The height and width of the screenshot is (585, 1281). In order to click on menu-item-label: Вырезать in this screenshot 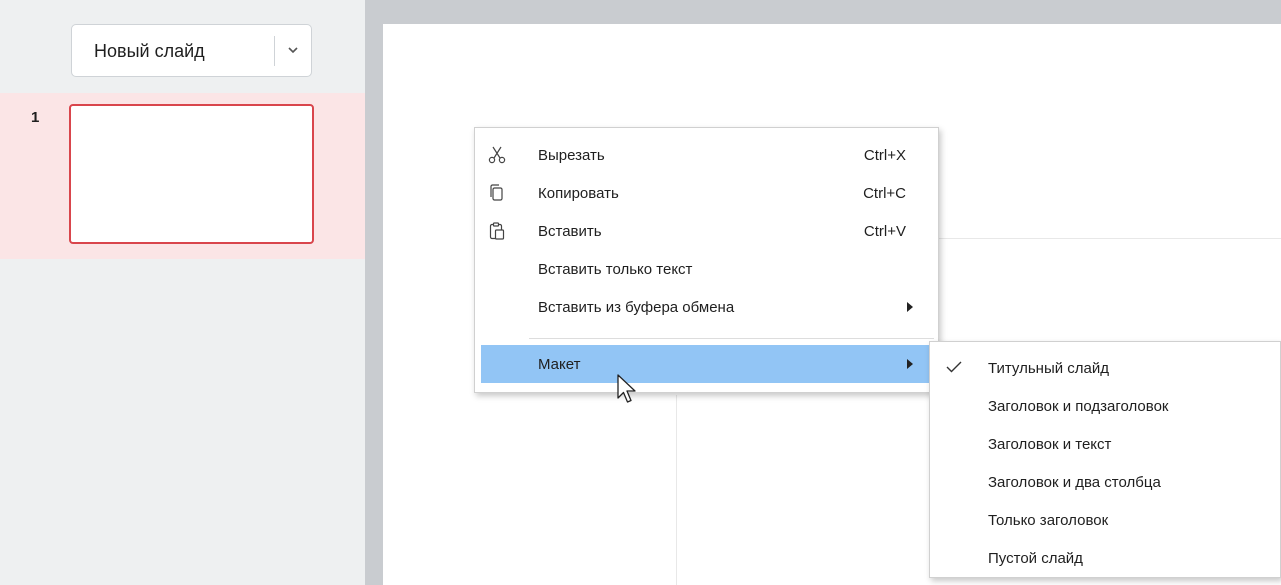, I will do `click(571, 155)`.